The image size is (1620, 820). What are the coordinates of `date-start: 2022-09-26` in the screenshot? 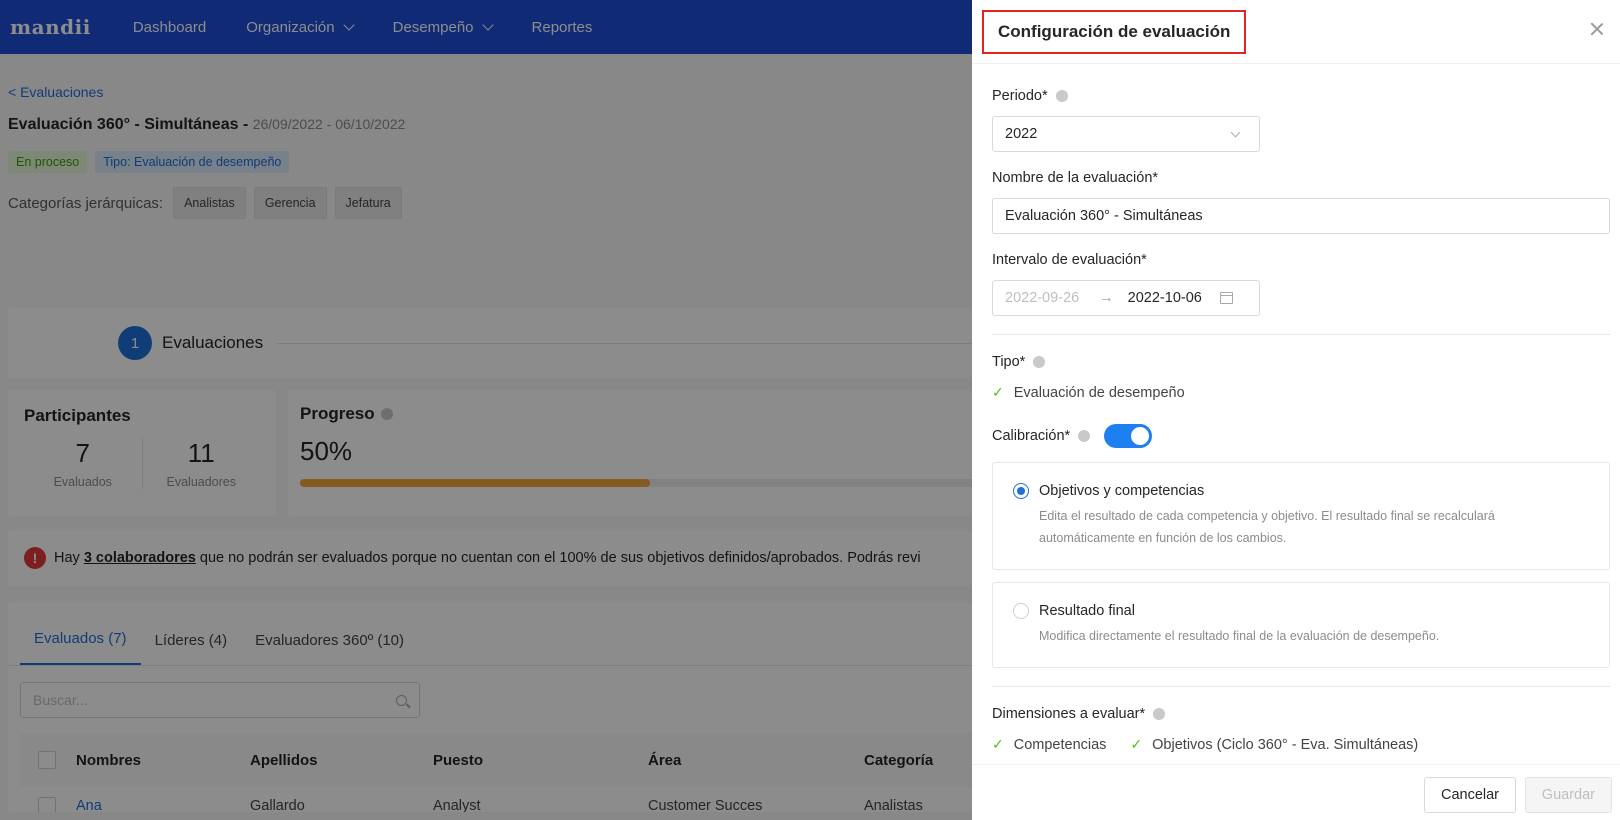 It's located at (1042, 298).